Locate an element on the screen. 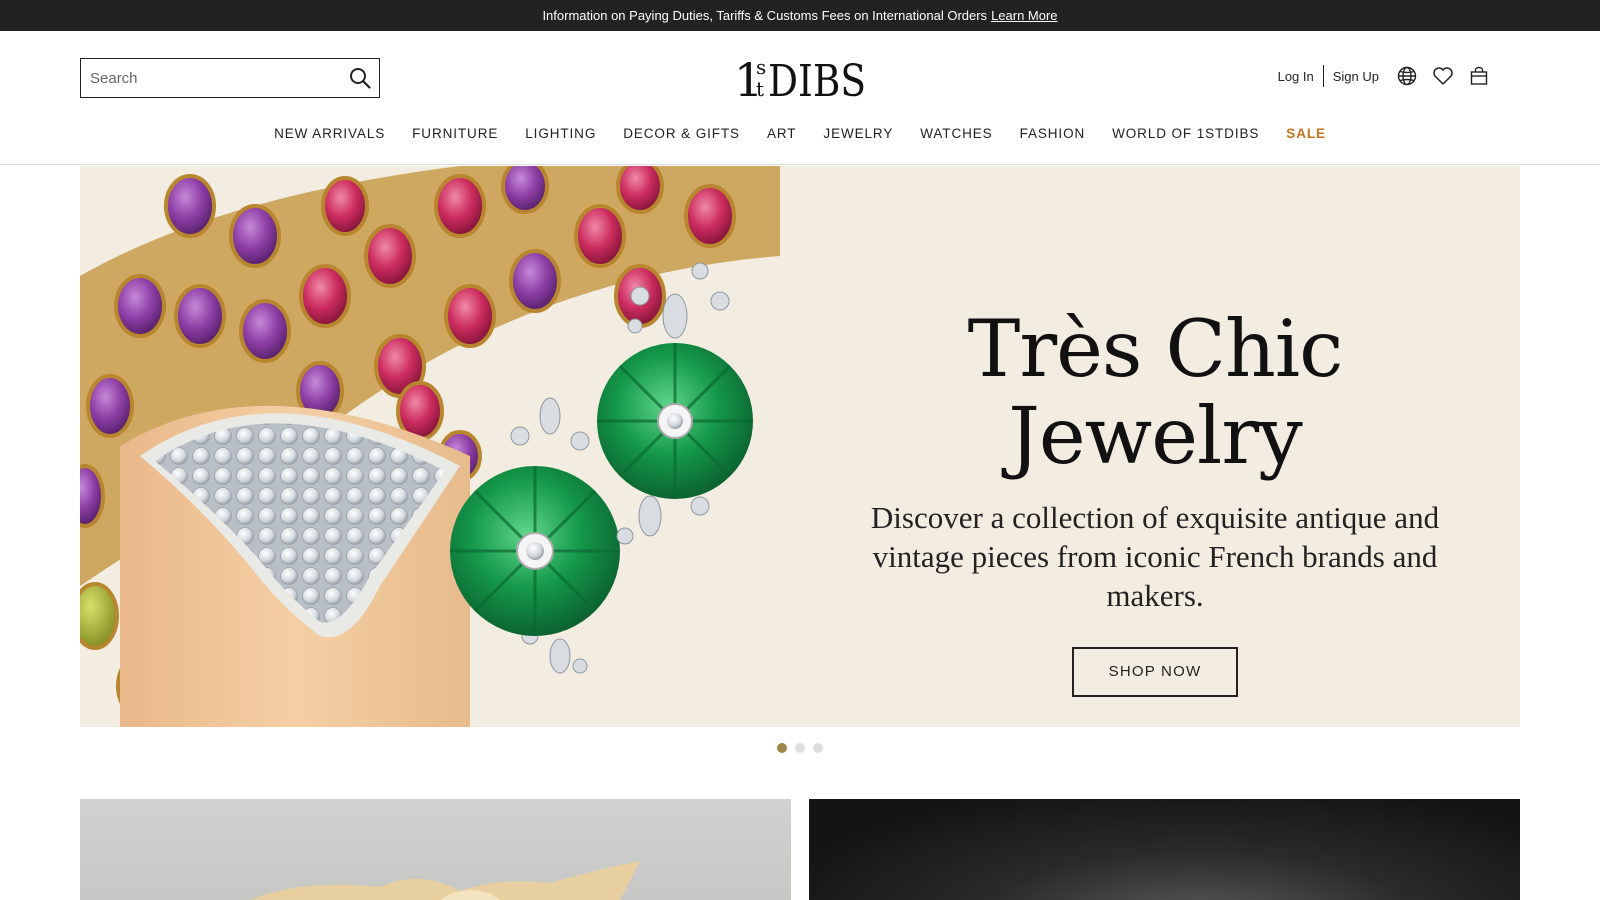 The image size is (1600, 900). site-logo: 1 s t DIBS is located at coordinates (801, 79).